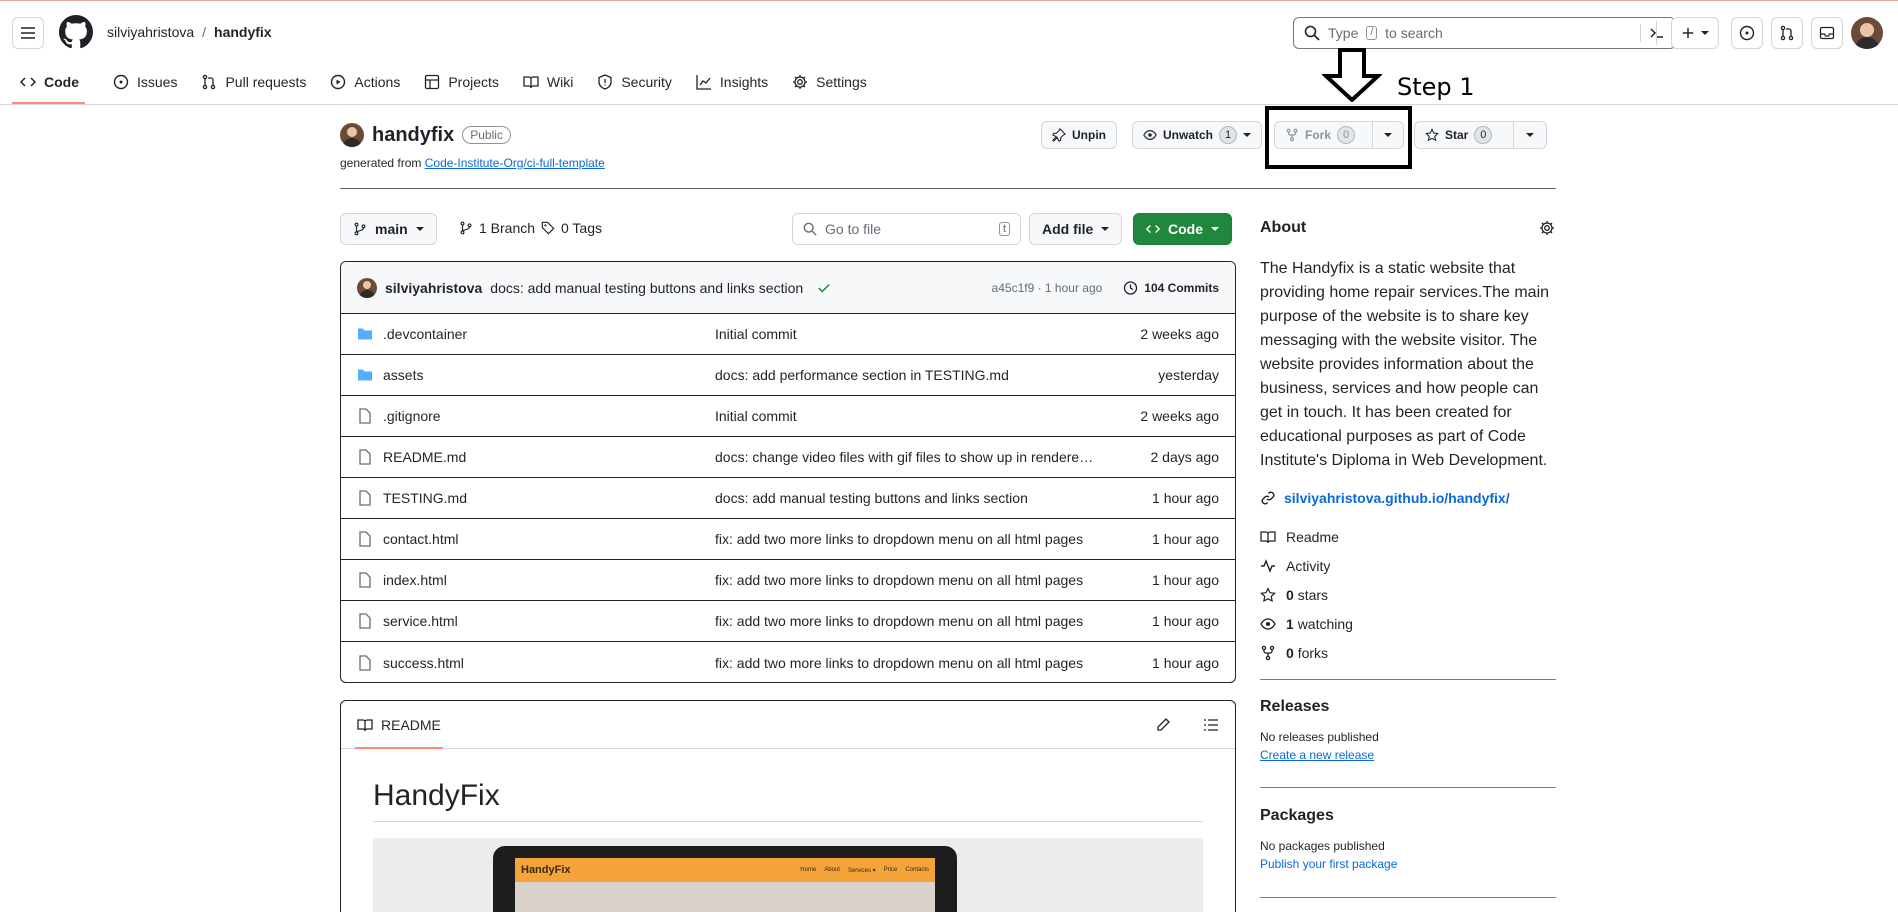 The image size is (1898, 912). What do you see at coordinates (634, 82) in the screenshot?
I see `tab-security: Security` at bounding box center [634, 82].